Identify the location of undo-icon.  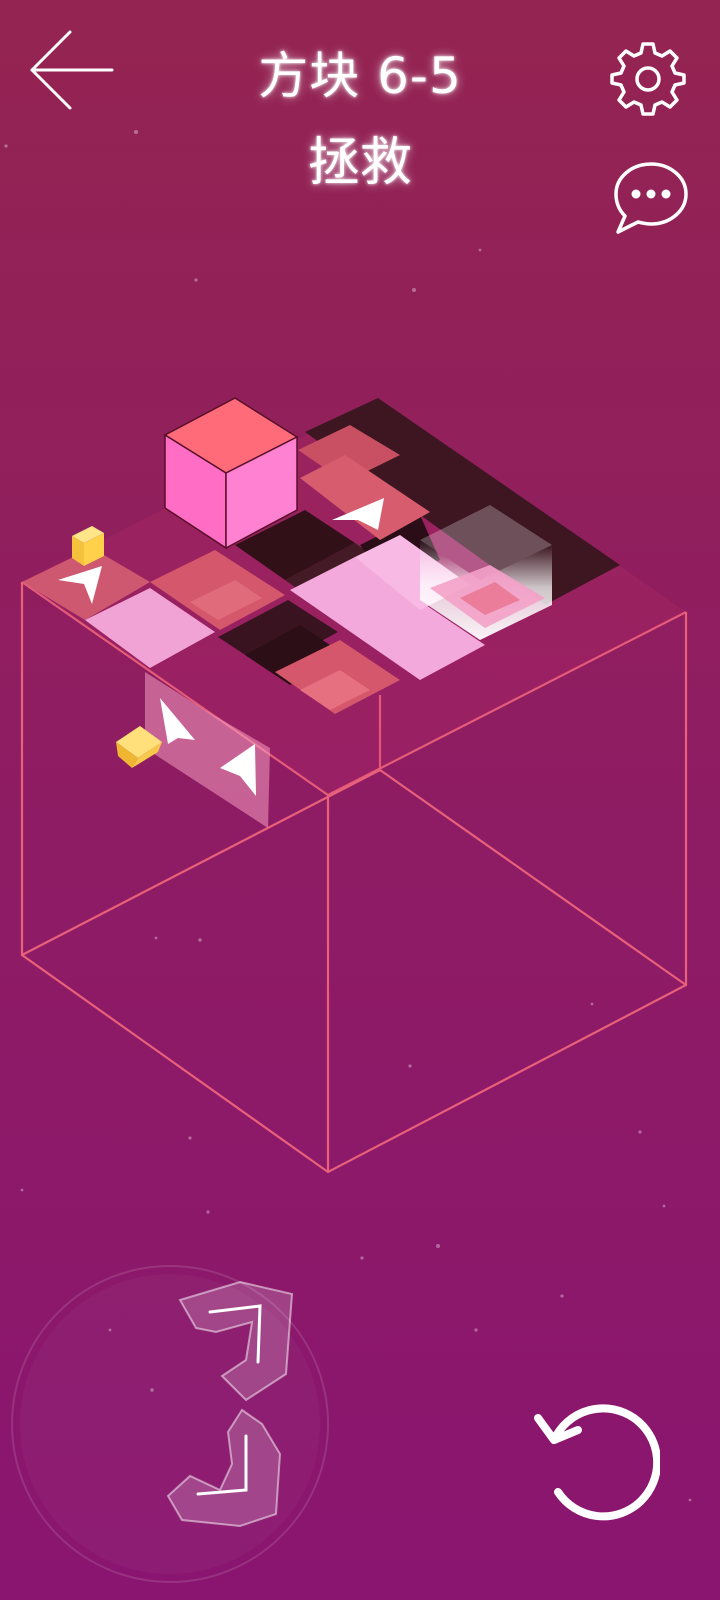
(597, 1462).